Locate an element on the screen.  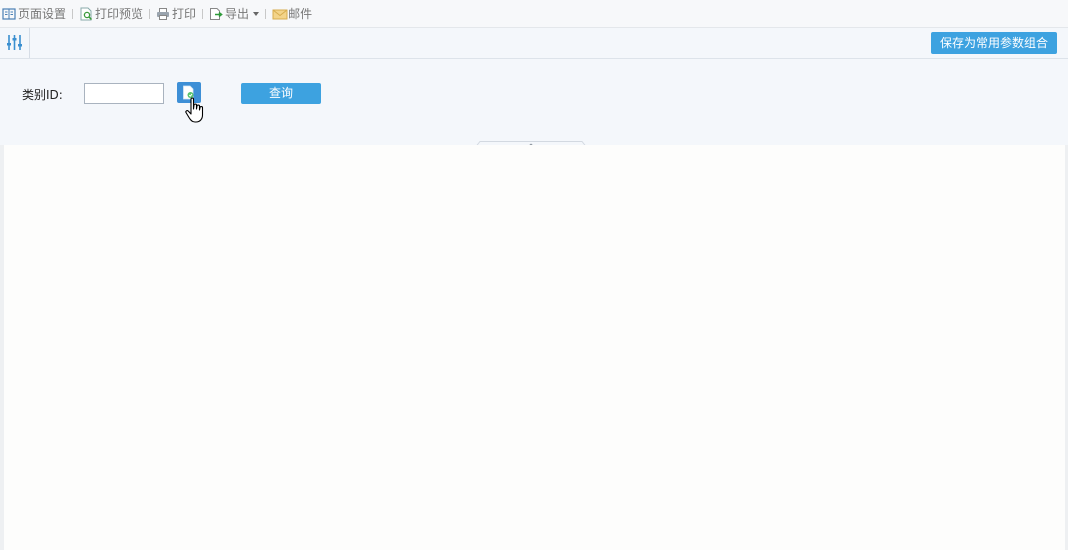
left-border is located at coordinates (2, 347).